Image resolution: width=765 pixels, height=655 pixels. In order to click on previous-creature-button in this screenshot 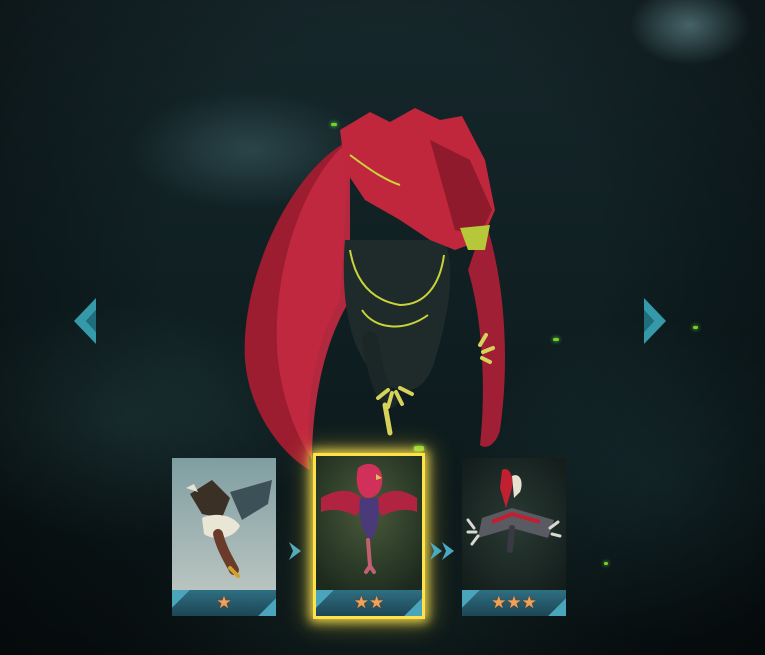, I will do `click(86, 321)`.